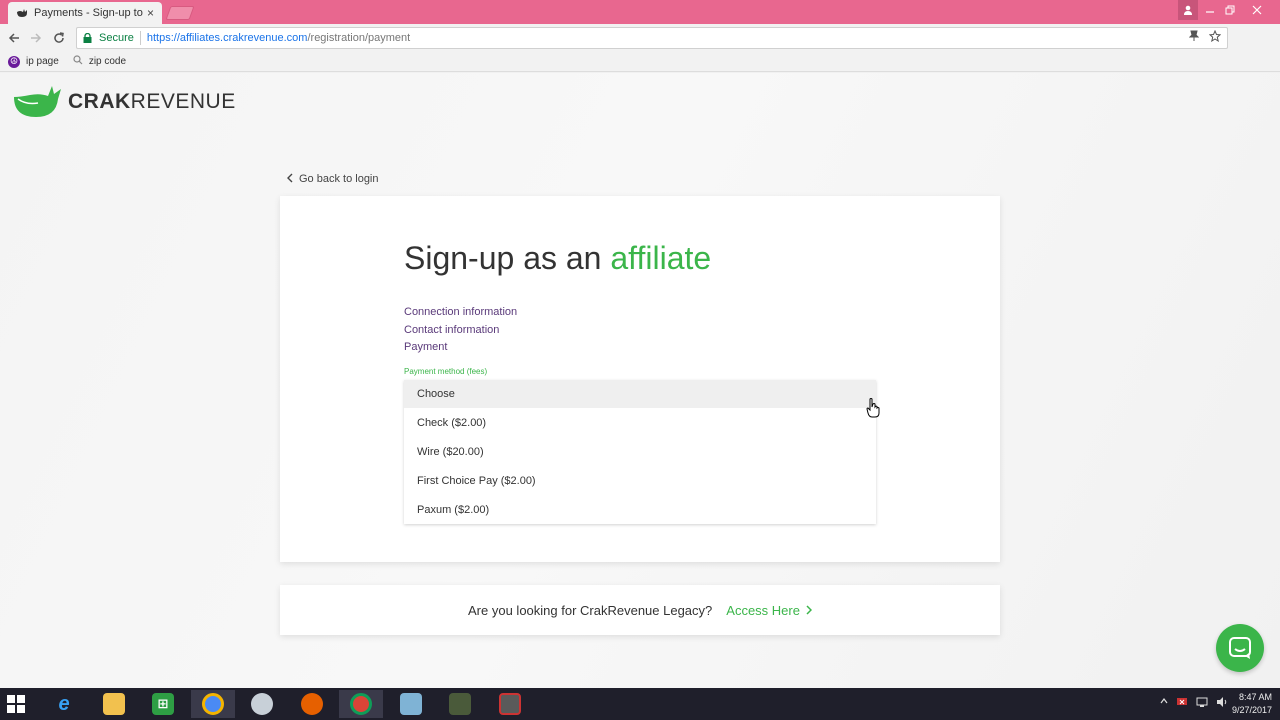 Image resolution: width=1280 pixels, height=720 pixels. Describe the element at coordinates (411, 704) in the screenshot. I see `taskbar-notepad-icon` at that location.